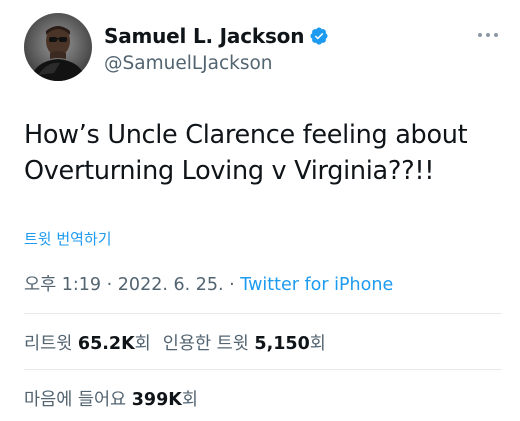 The height and width of the screenshot is (421, 520). I want to click on likes-stats: 마음에 들어요 399K회, so click(111, 398).